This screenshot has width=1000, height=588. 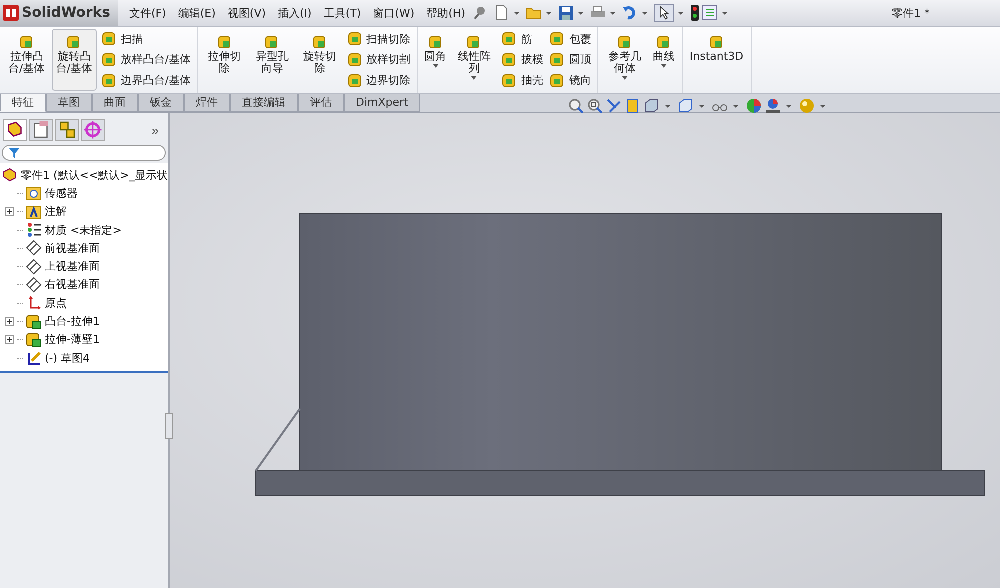 I want to click on menu-item: 帮助(H), so click(x=446, y=13).